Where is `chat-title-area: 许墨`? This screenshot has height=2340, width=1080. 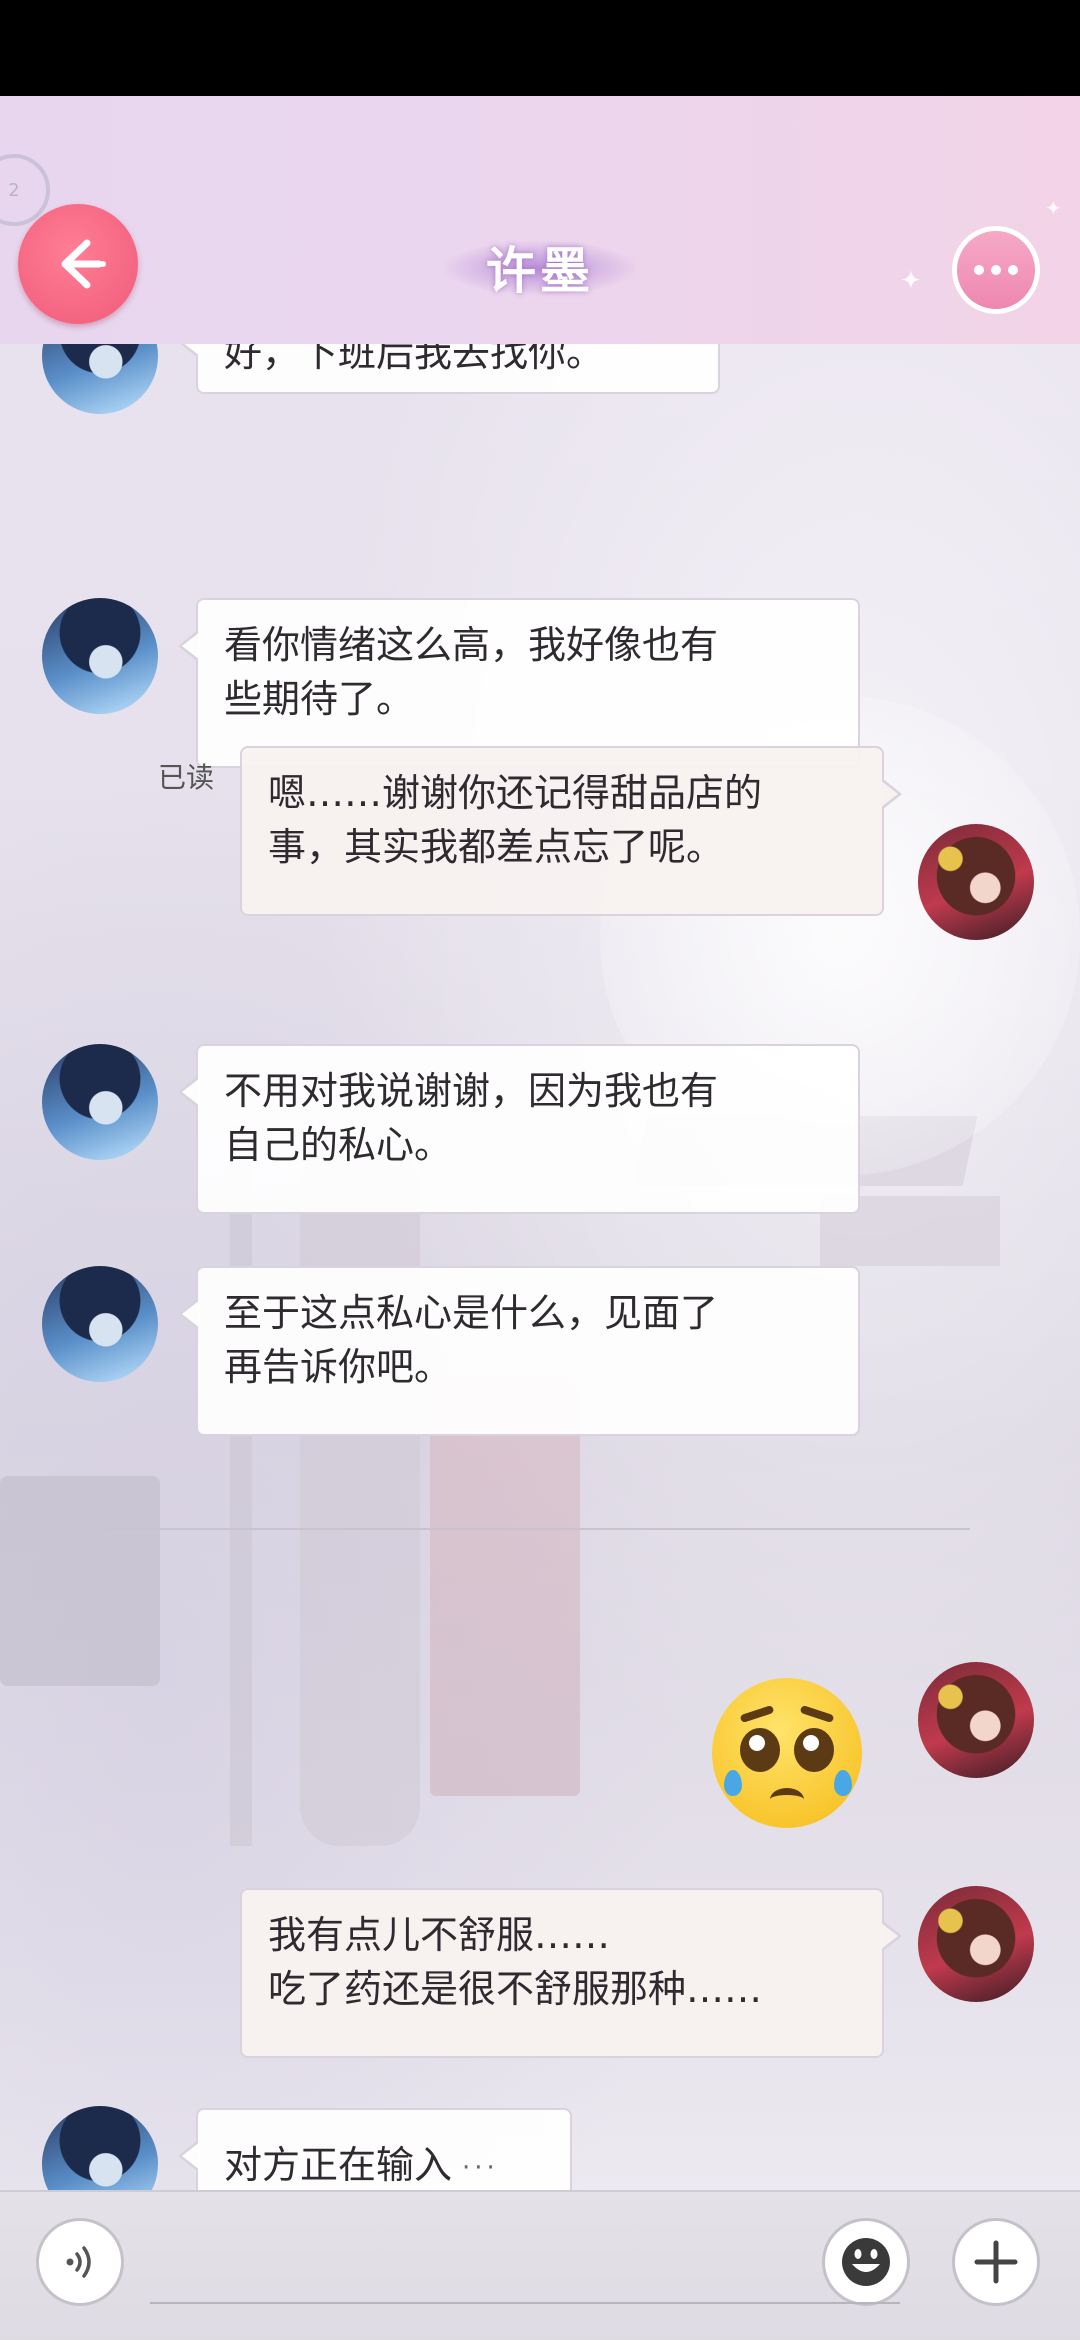
chat-title-area: 许墨 is located at coordinates (540, 267).